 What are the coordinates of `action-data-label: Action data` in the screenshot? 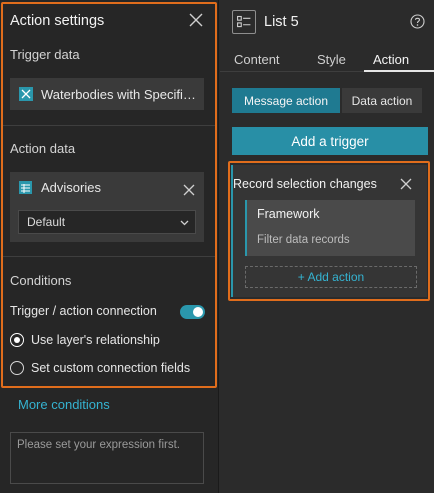 It's located at (43, 148).